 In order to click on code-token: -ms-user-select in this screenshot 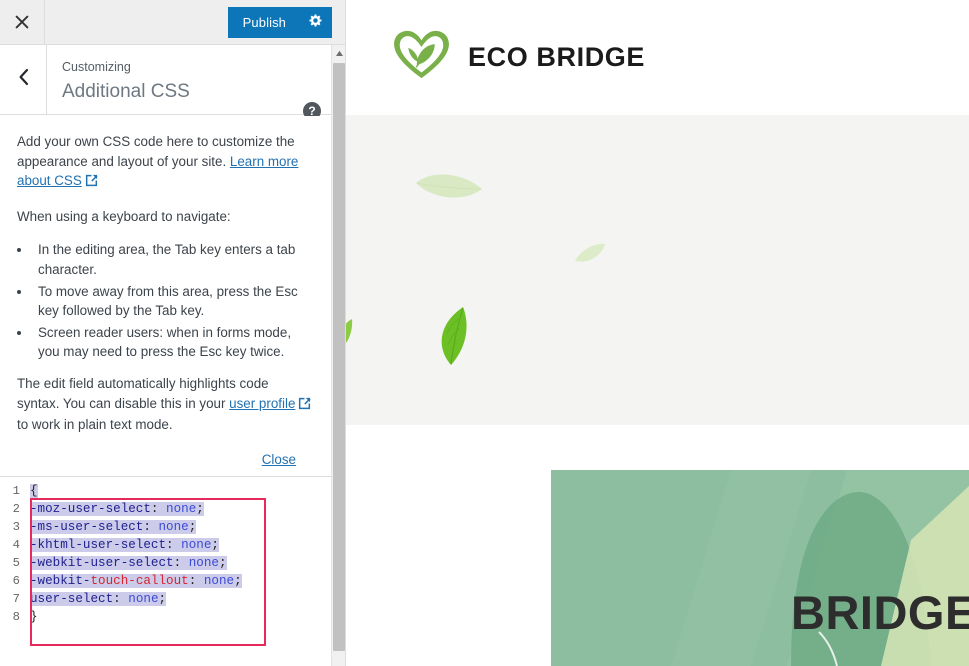, I will do `click(87, 527)`.